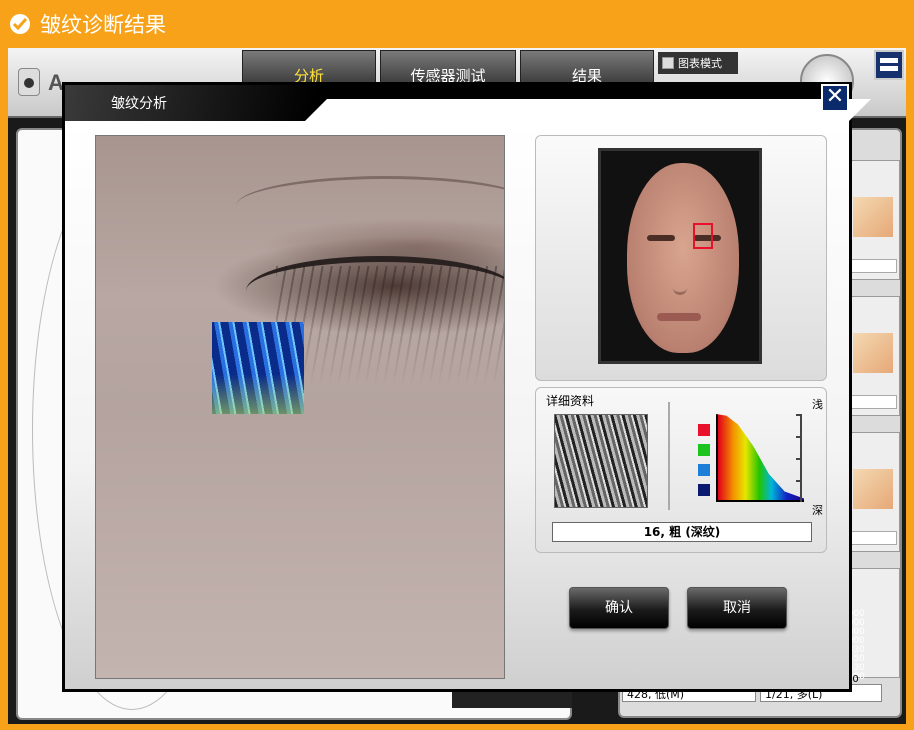 The height and width of the screenshot is (730, 914). What do you see at coordinates (704, 430) in the screenshot?
I see `legend-red-swatch` at bounding box center [704, 430].